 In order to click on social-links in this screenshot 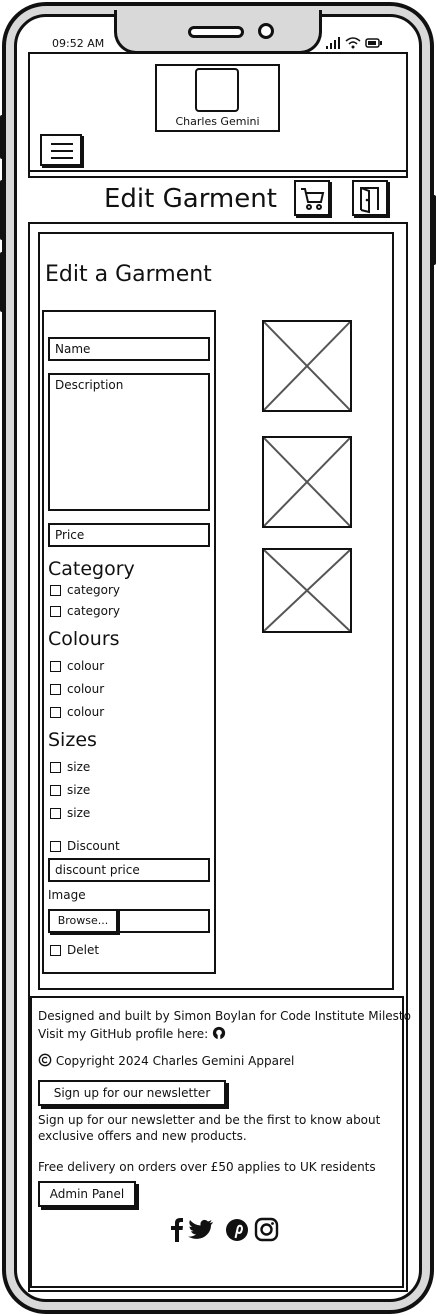, I will do `click(222, 1230)`.